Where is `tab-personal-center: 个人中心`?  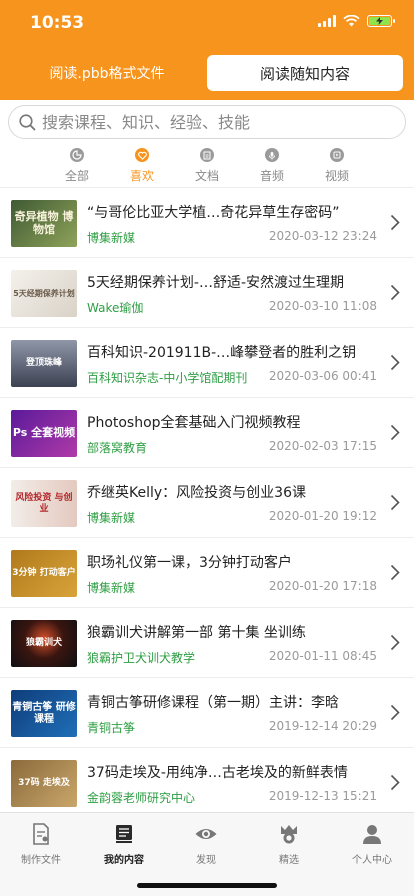 tab-personal-center: 个人中心 is located at coordinates (372, 844).